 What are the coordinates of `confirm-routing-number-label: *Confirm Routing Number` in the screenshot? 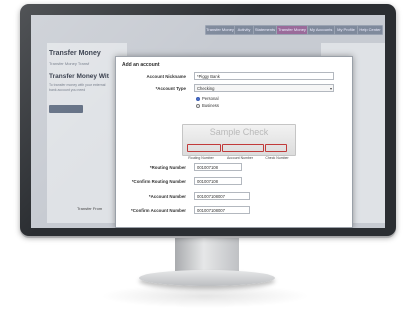 It's located at (158, 181).